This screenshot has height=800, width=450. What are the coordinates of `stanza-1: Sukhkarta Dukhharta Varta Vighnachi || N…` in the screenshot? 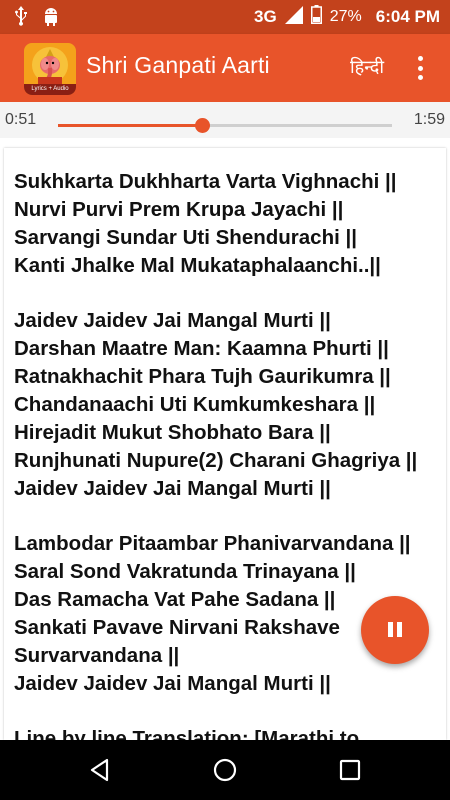 It's located at (230, 224).